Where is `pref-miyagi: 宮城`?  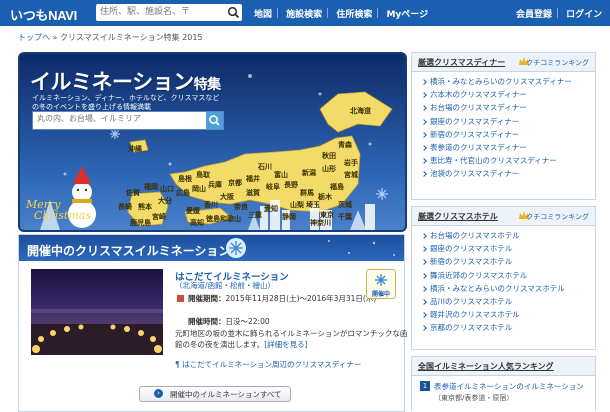 pref-miyagi: 宮城 is located at coordinates (351, 175).